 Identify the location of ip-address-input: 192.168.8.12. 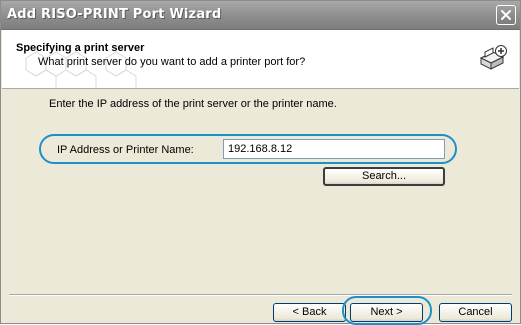
(334, 149).